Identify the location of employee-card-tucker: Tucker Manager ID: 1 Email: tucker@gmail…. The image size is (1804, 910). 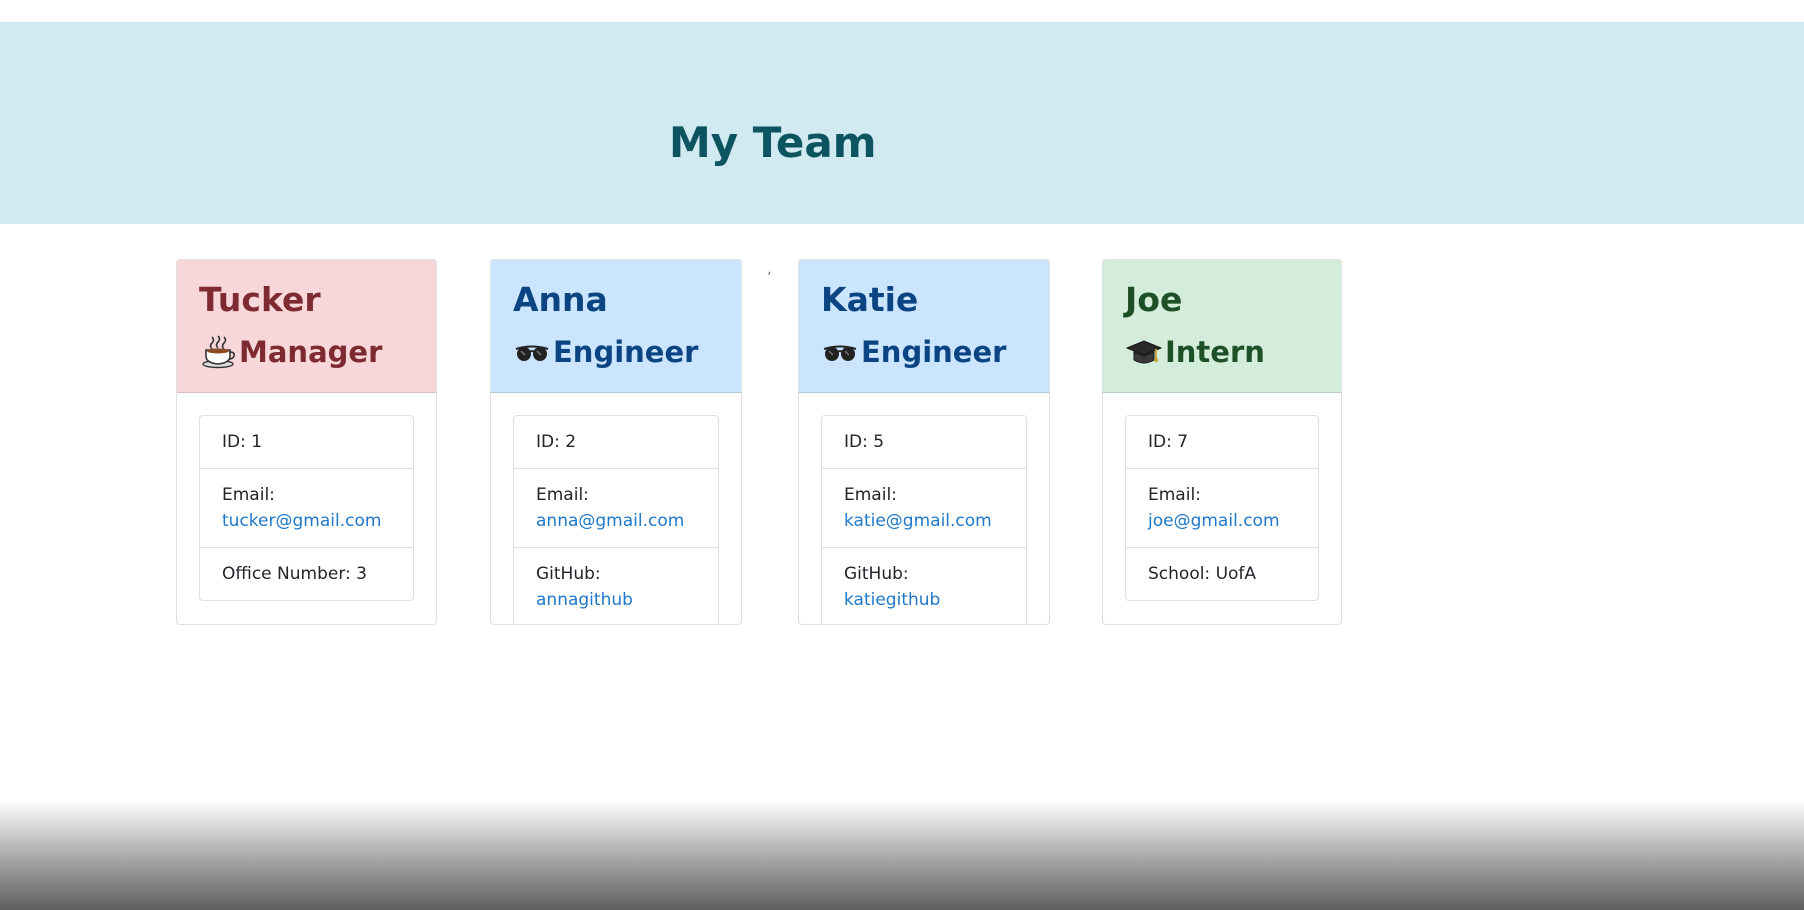
(306, 442).